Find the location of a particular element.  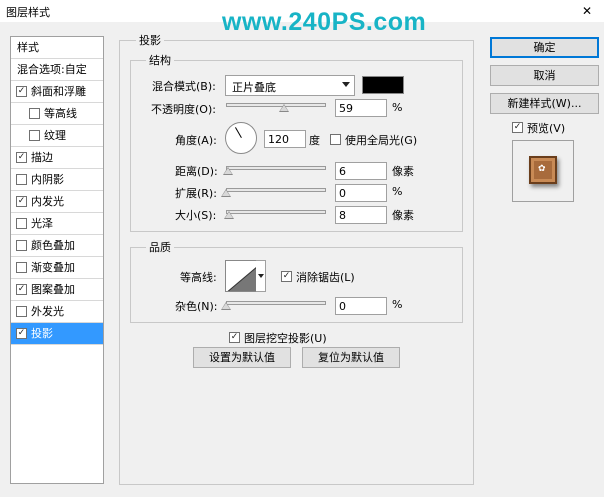

sidebar-item-label: 外发光 is located at coordinates (47, 311).